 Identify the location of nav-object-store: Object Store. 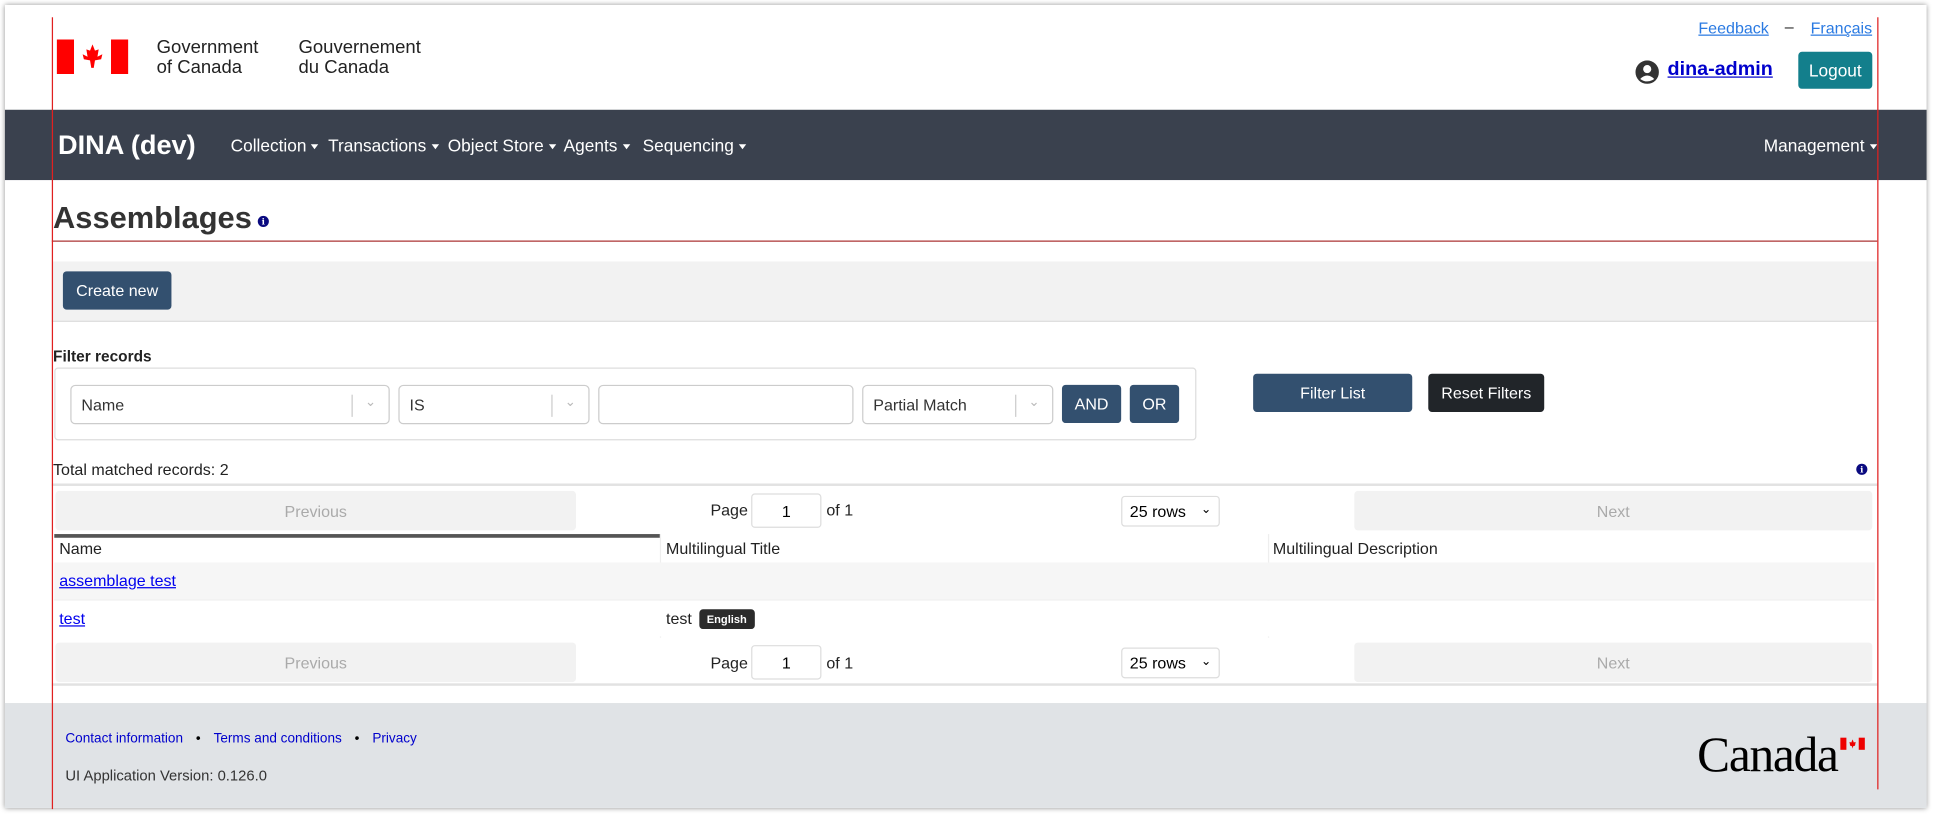
(502, 145).